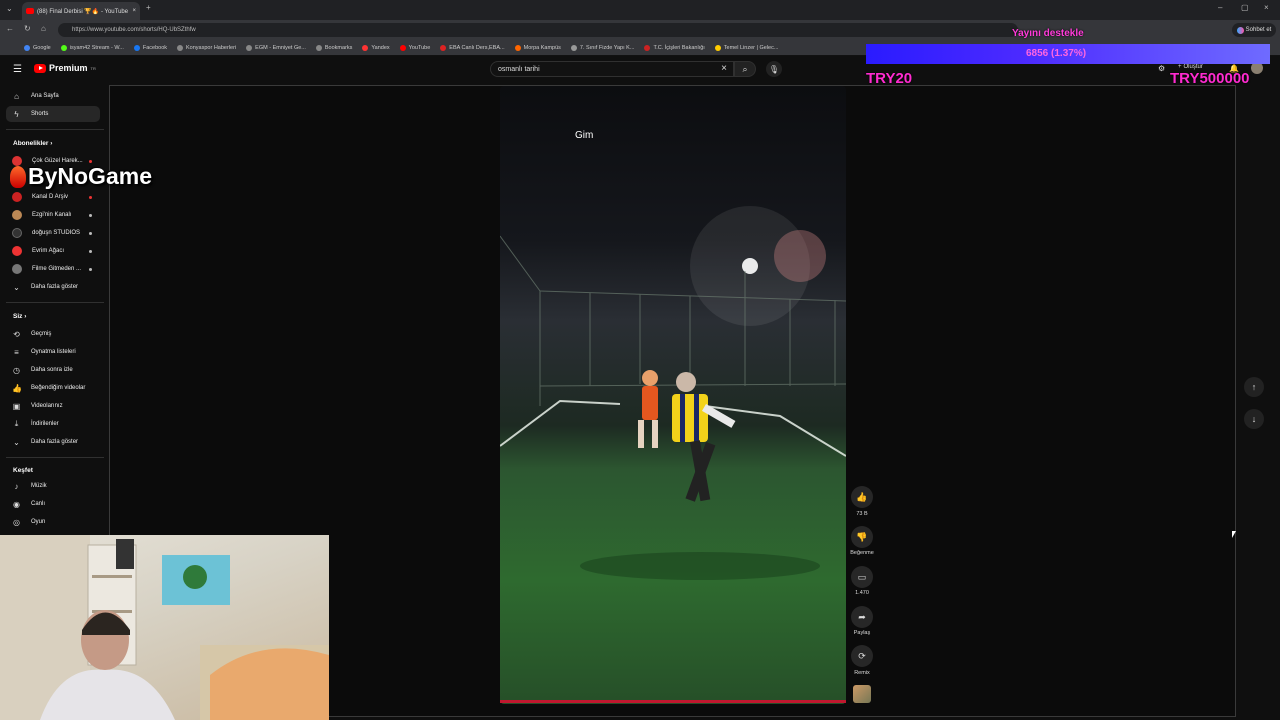 The image size is (1280, 720). Describe the element at coordinates (134, 11) in the screenshot. I see `tab-close-icon: ×` at that location.